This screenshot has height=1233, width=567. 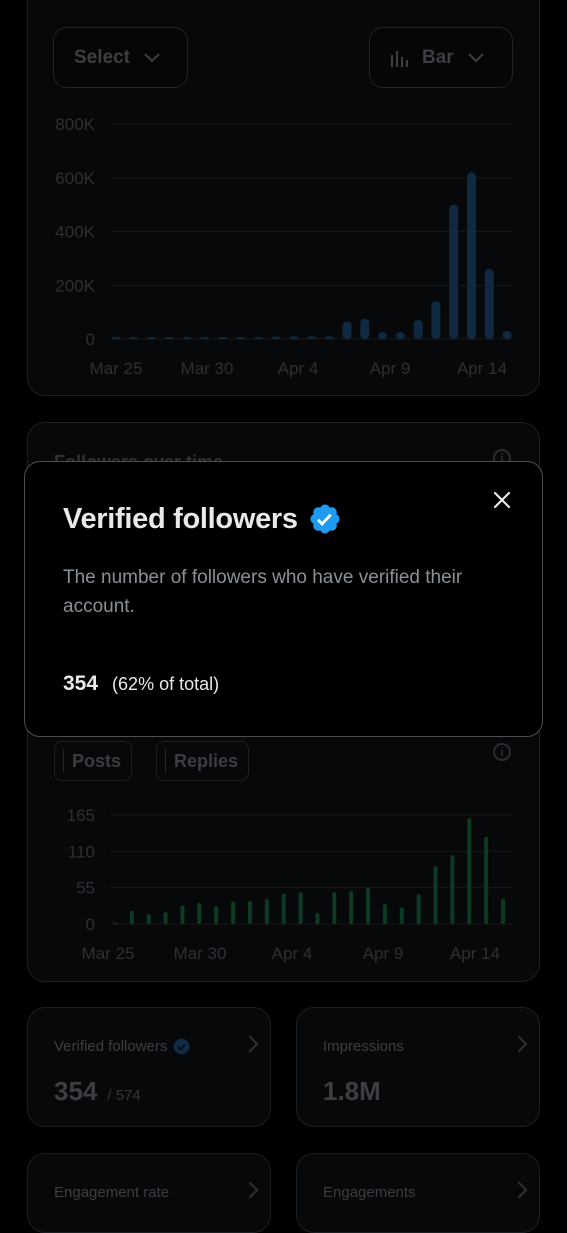 I want to click on y-tick-label: 110, so click(x=81, y=851).